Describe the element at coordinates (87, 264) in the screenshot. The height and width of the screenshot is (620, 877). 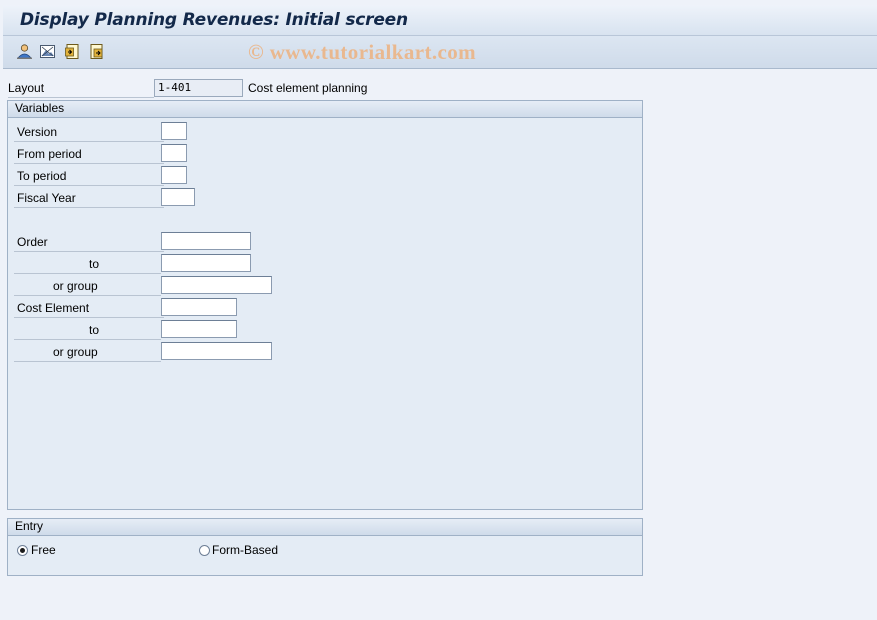
I see `order-to-label: to` at that location.